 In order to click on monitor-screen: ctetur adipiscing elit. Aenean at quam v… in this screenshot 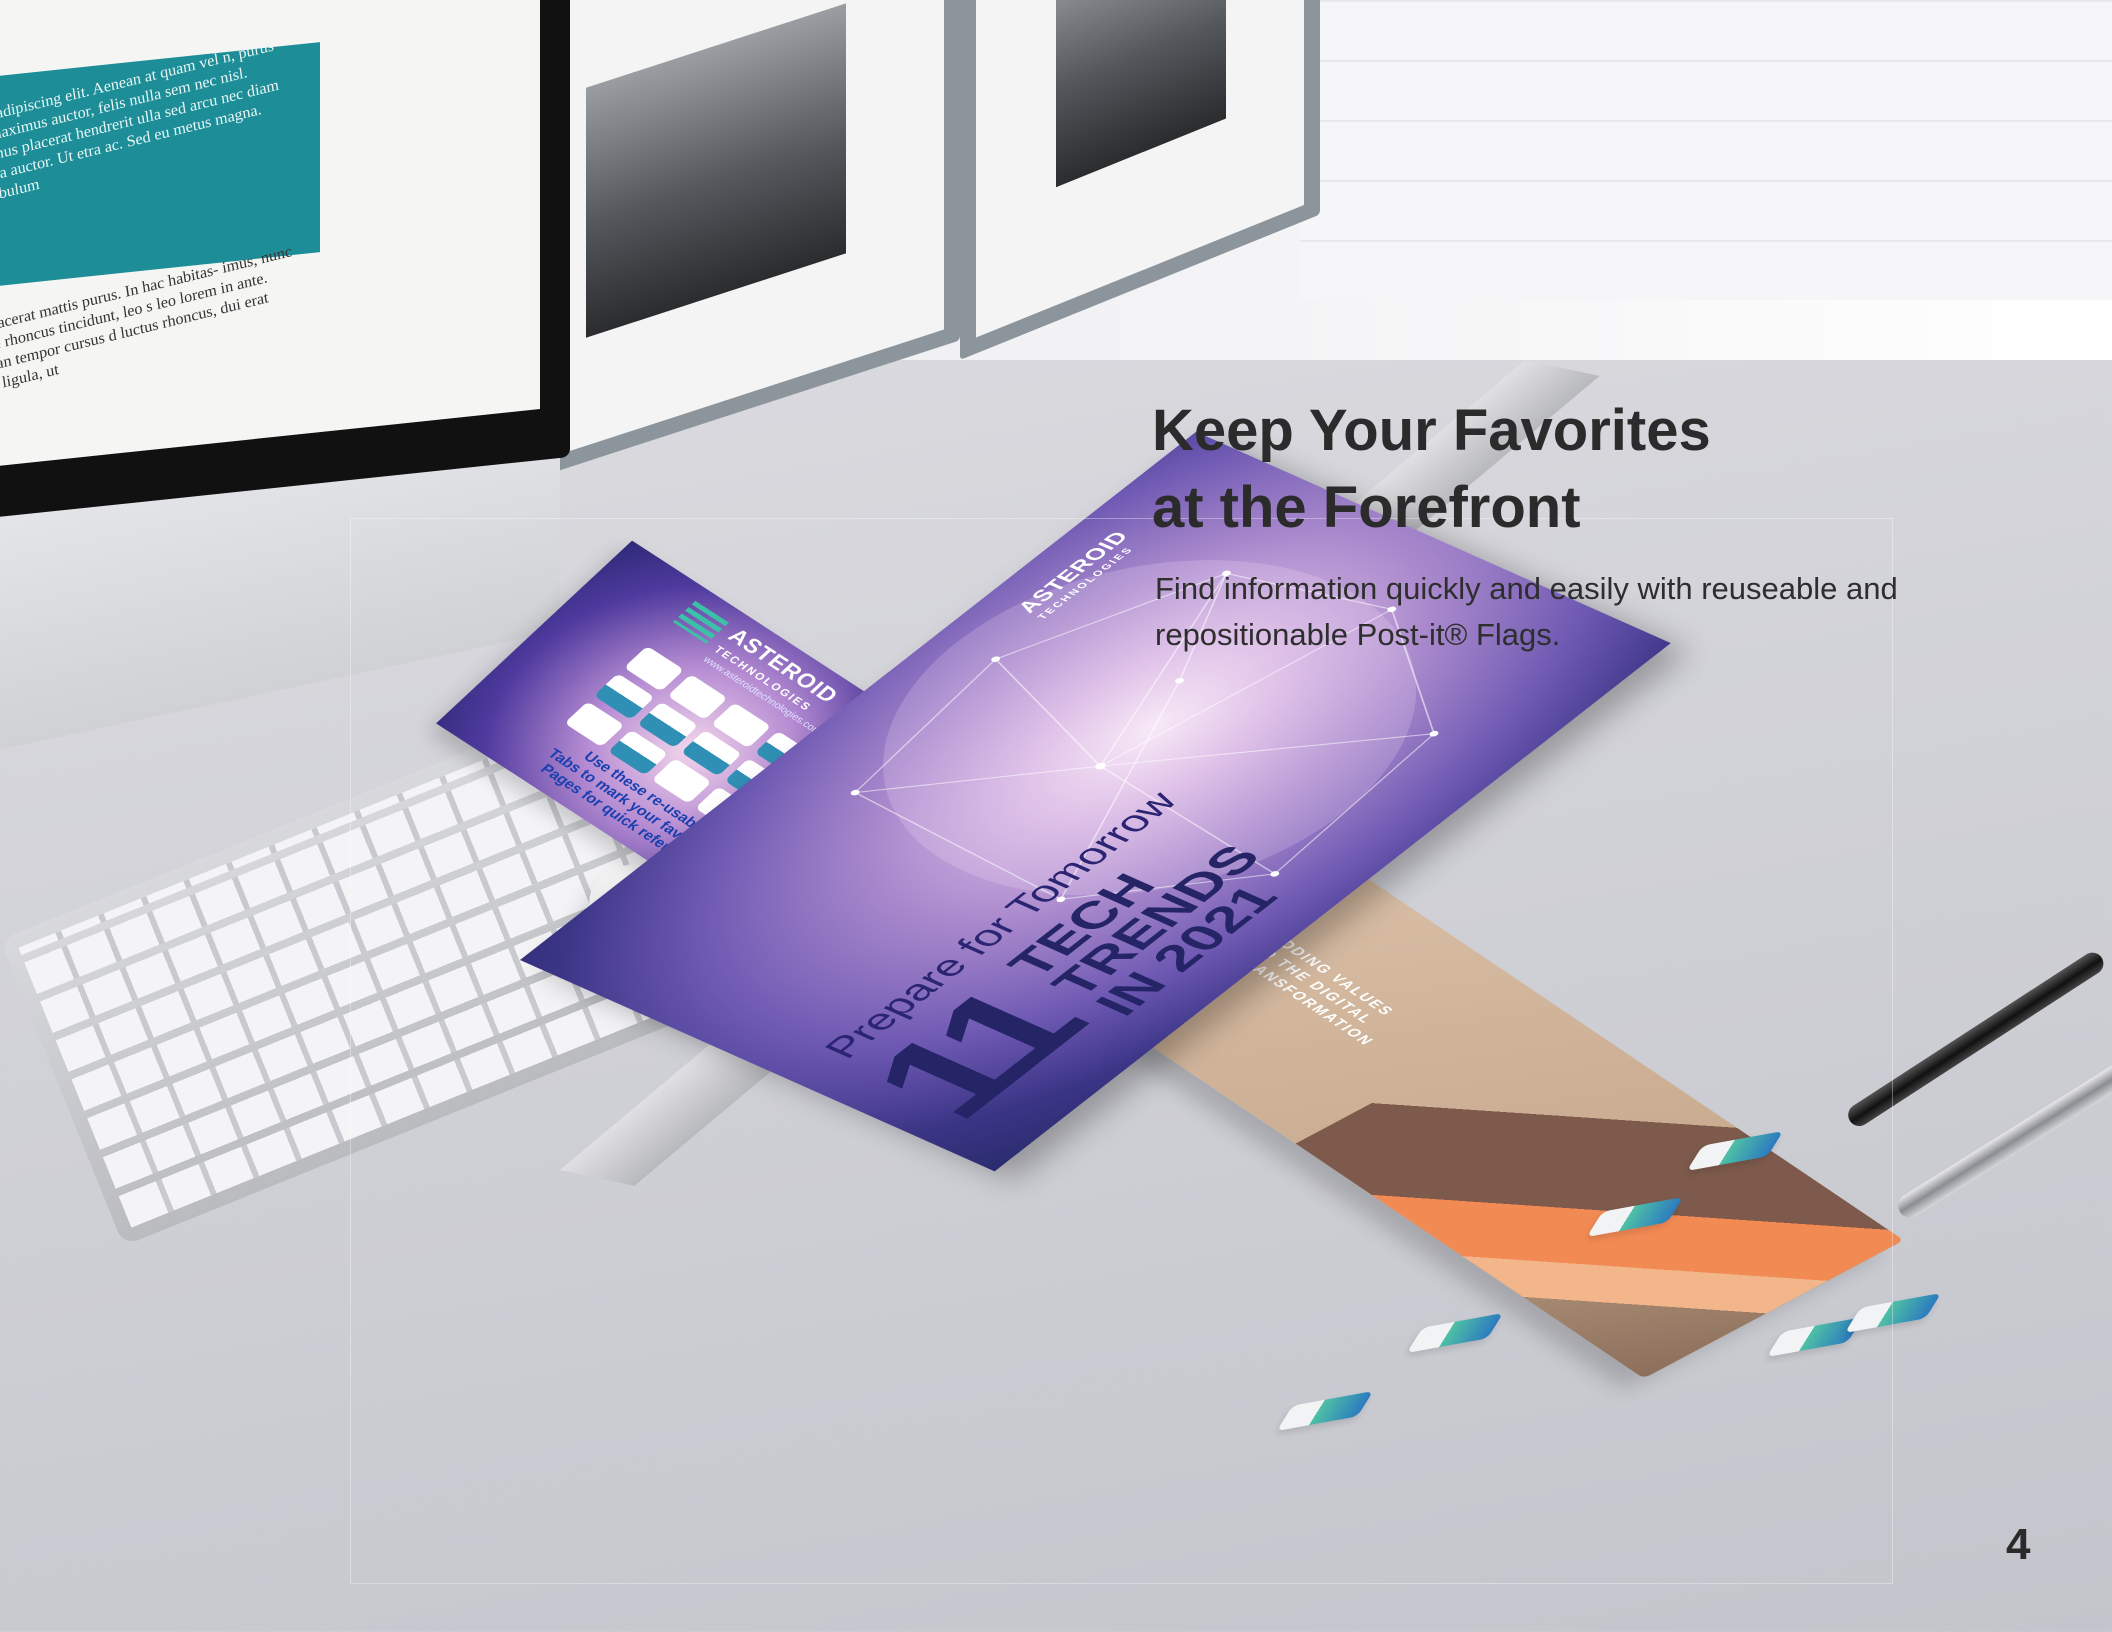, I will do `click(270, 236)`.